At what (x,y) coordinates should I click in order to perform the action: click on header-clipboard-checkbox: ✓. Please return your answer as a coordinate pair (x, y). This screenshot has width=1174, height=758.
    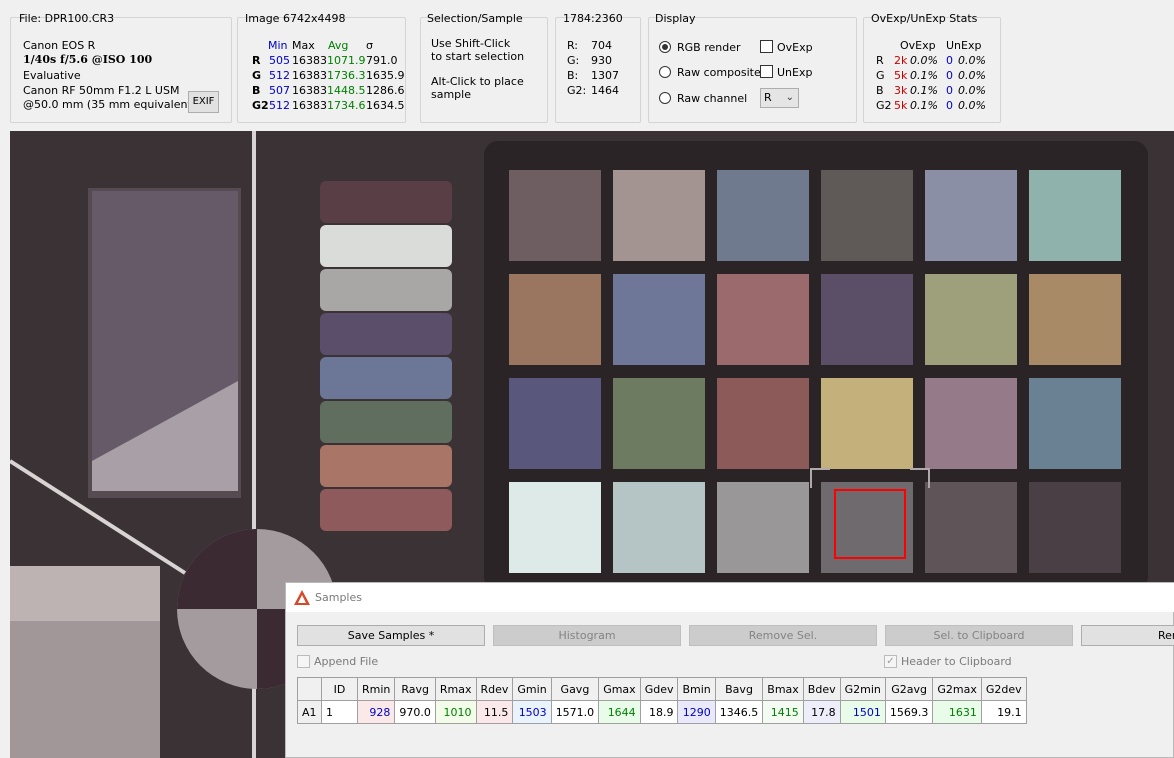
    Looking at the image, I should click on (890, 661).